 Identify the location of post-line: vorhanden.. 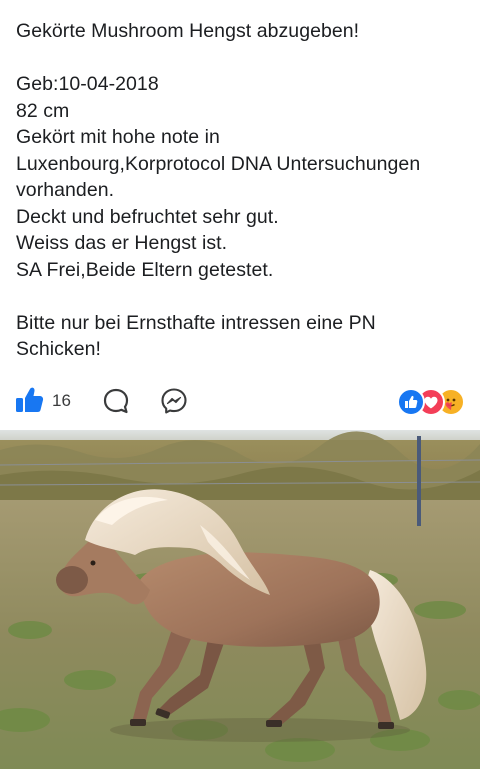
(65, 190).